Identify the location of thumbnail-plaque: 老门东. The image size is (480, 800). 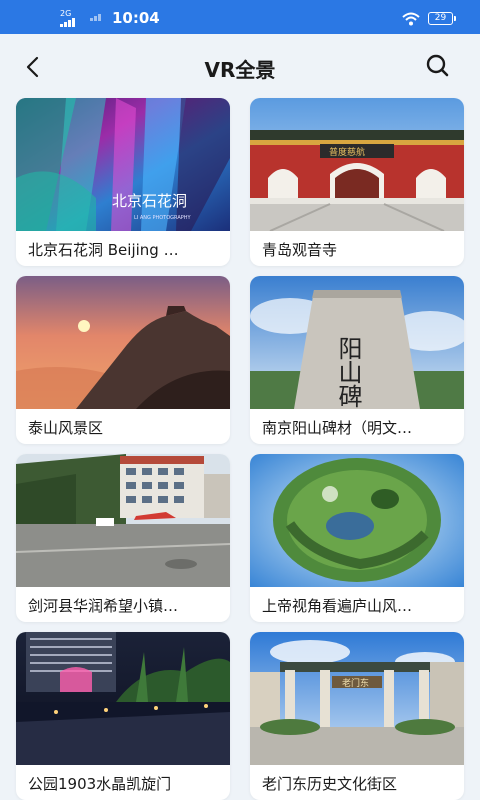
(355, 683).